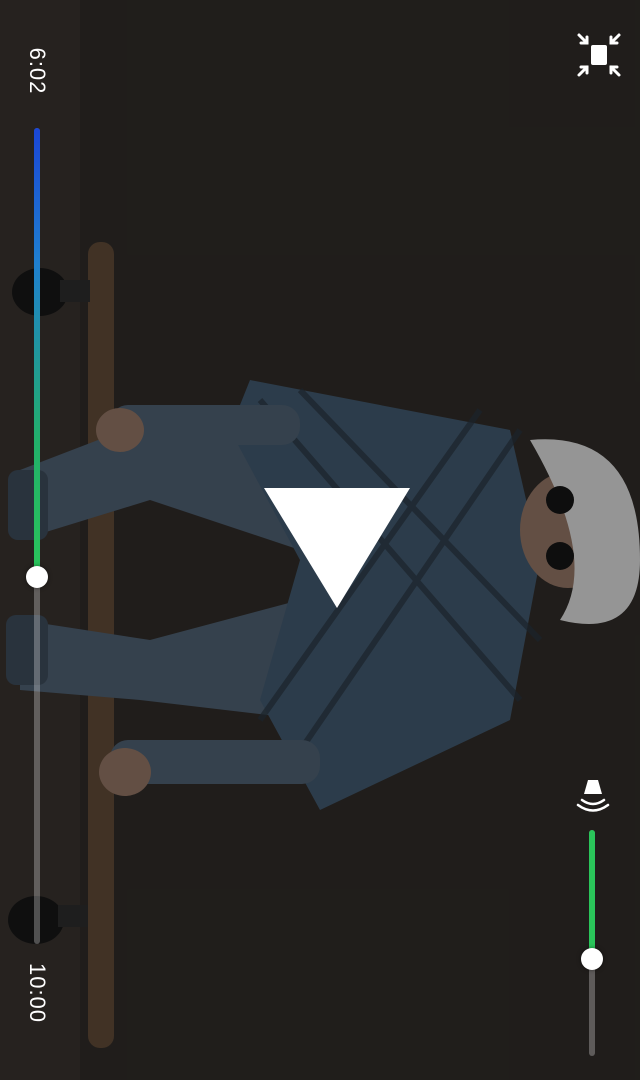 The image size is (640, 1080). I want to click on play-button, so click(337, 549).